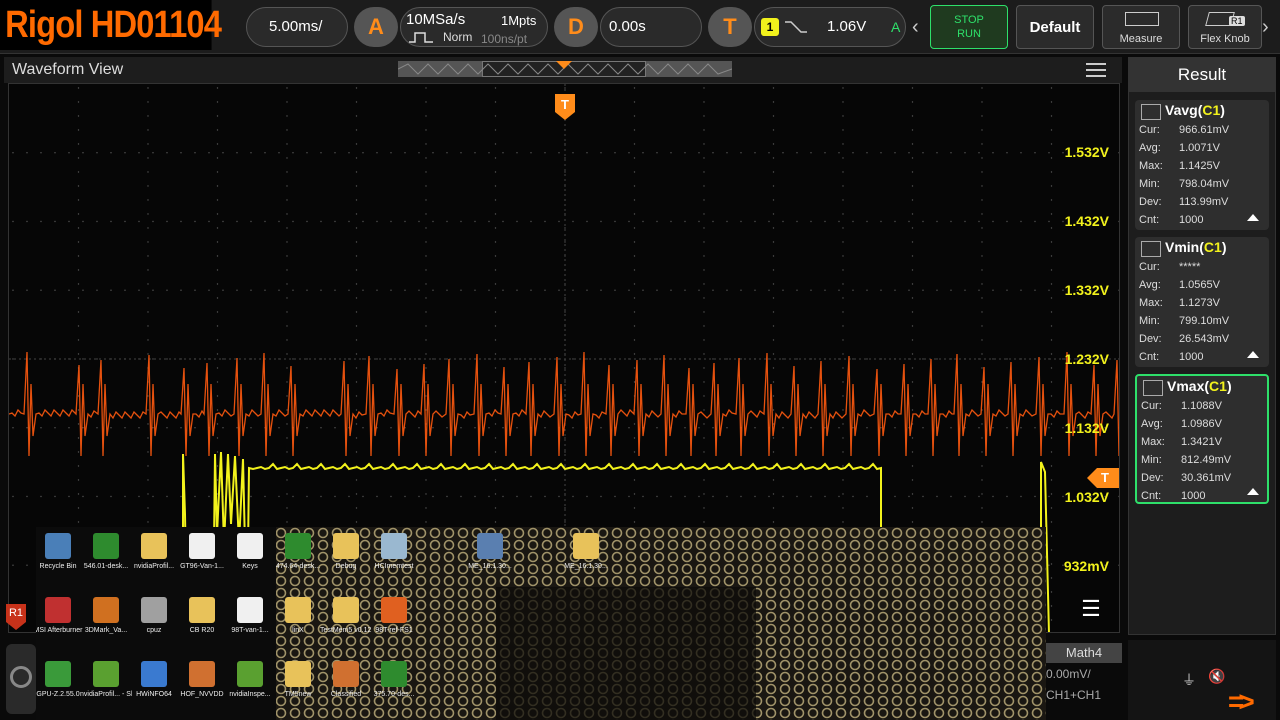  Describe the element at coordinates (106, 680) in the screenshot. I see `desktop-icon: nvidiaProfil... - Shortcut` at that location.